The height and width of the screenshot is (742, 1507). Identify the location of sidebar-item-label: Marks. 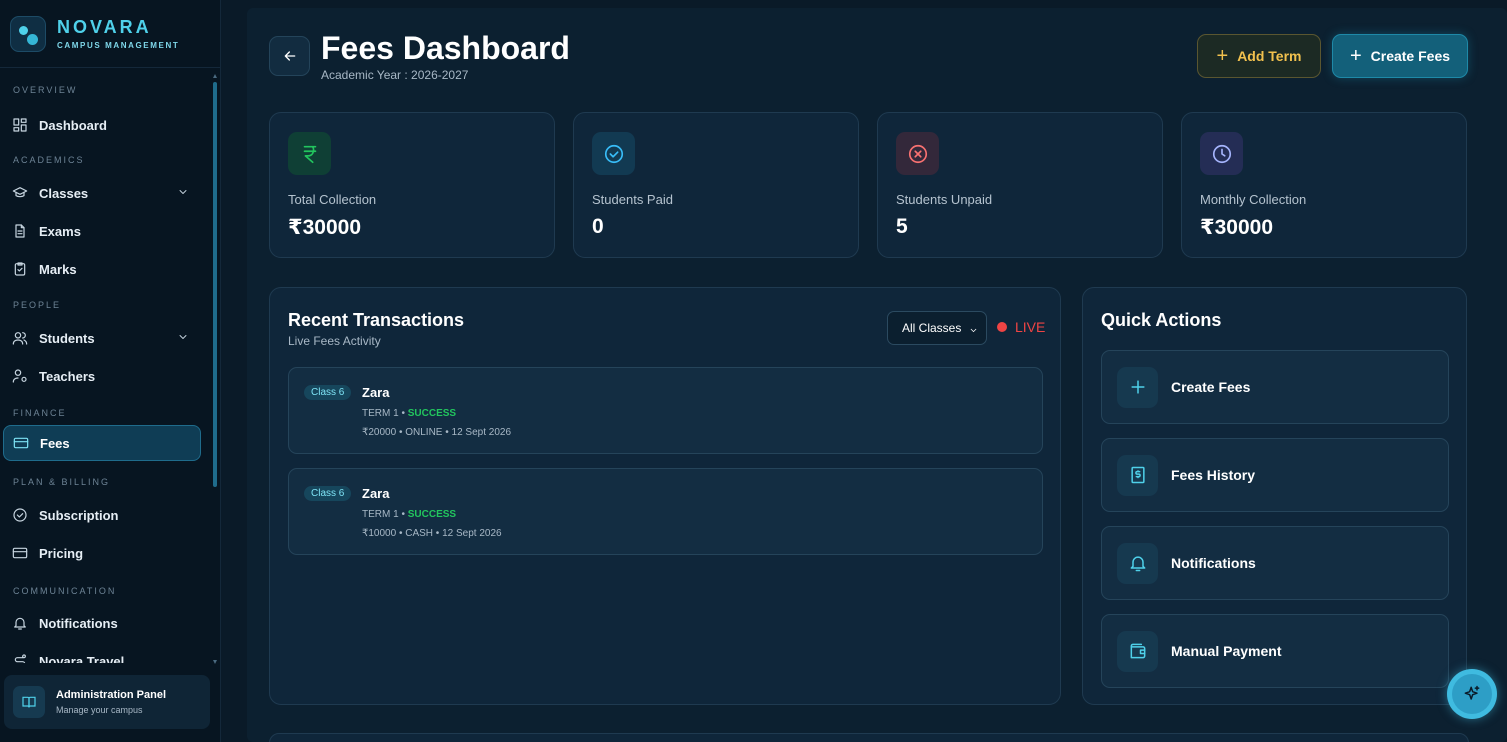
(58, 269).